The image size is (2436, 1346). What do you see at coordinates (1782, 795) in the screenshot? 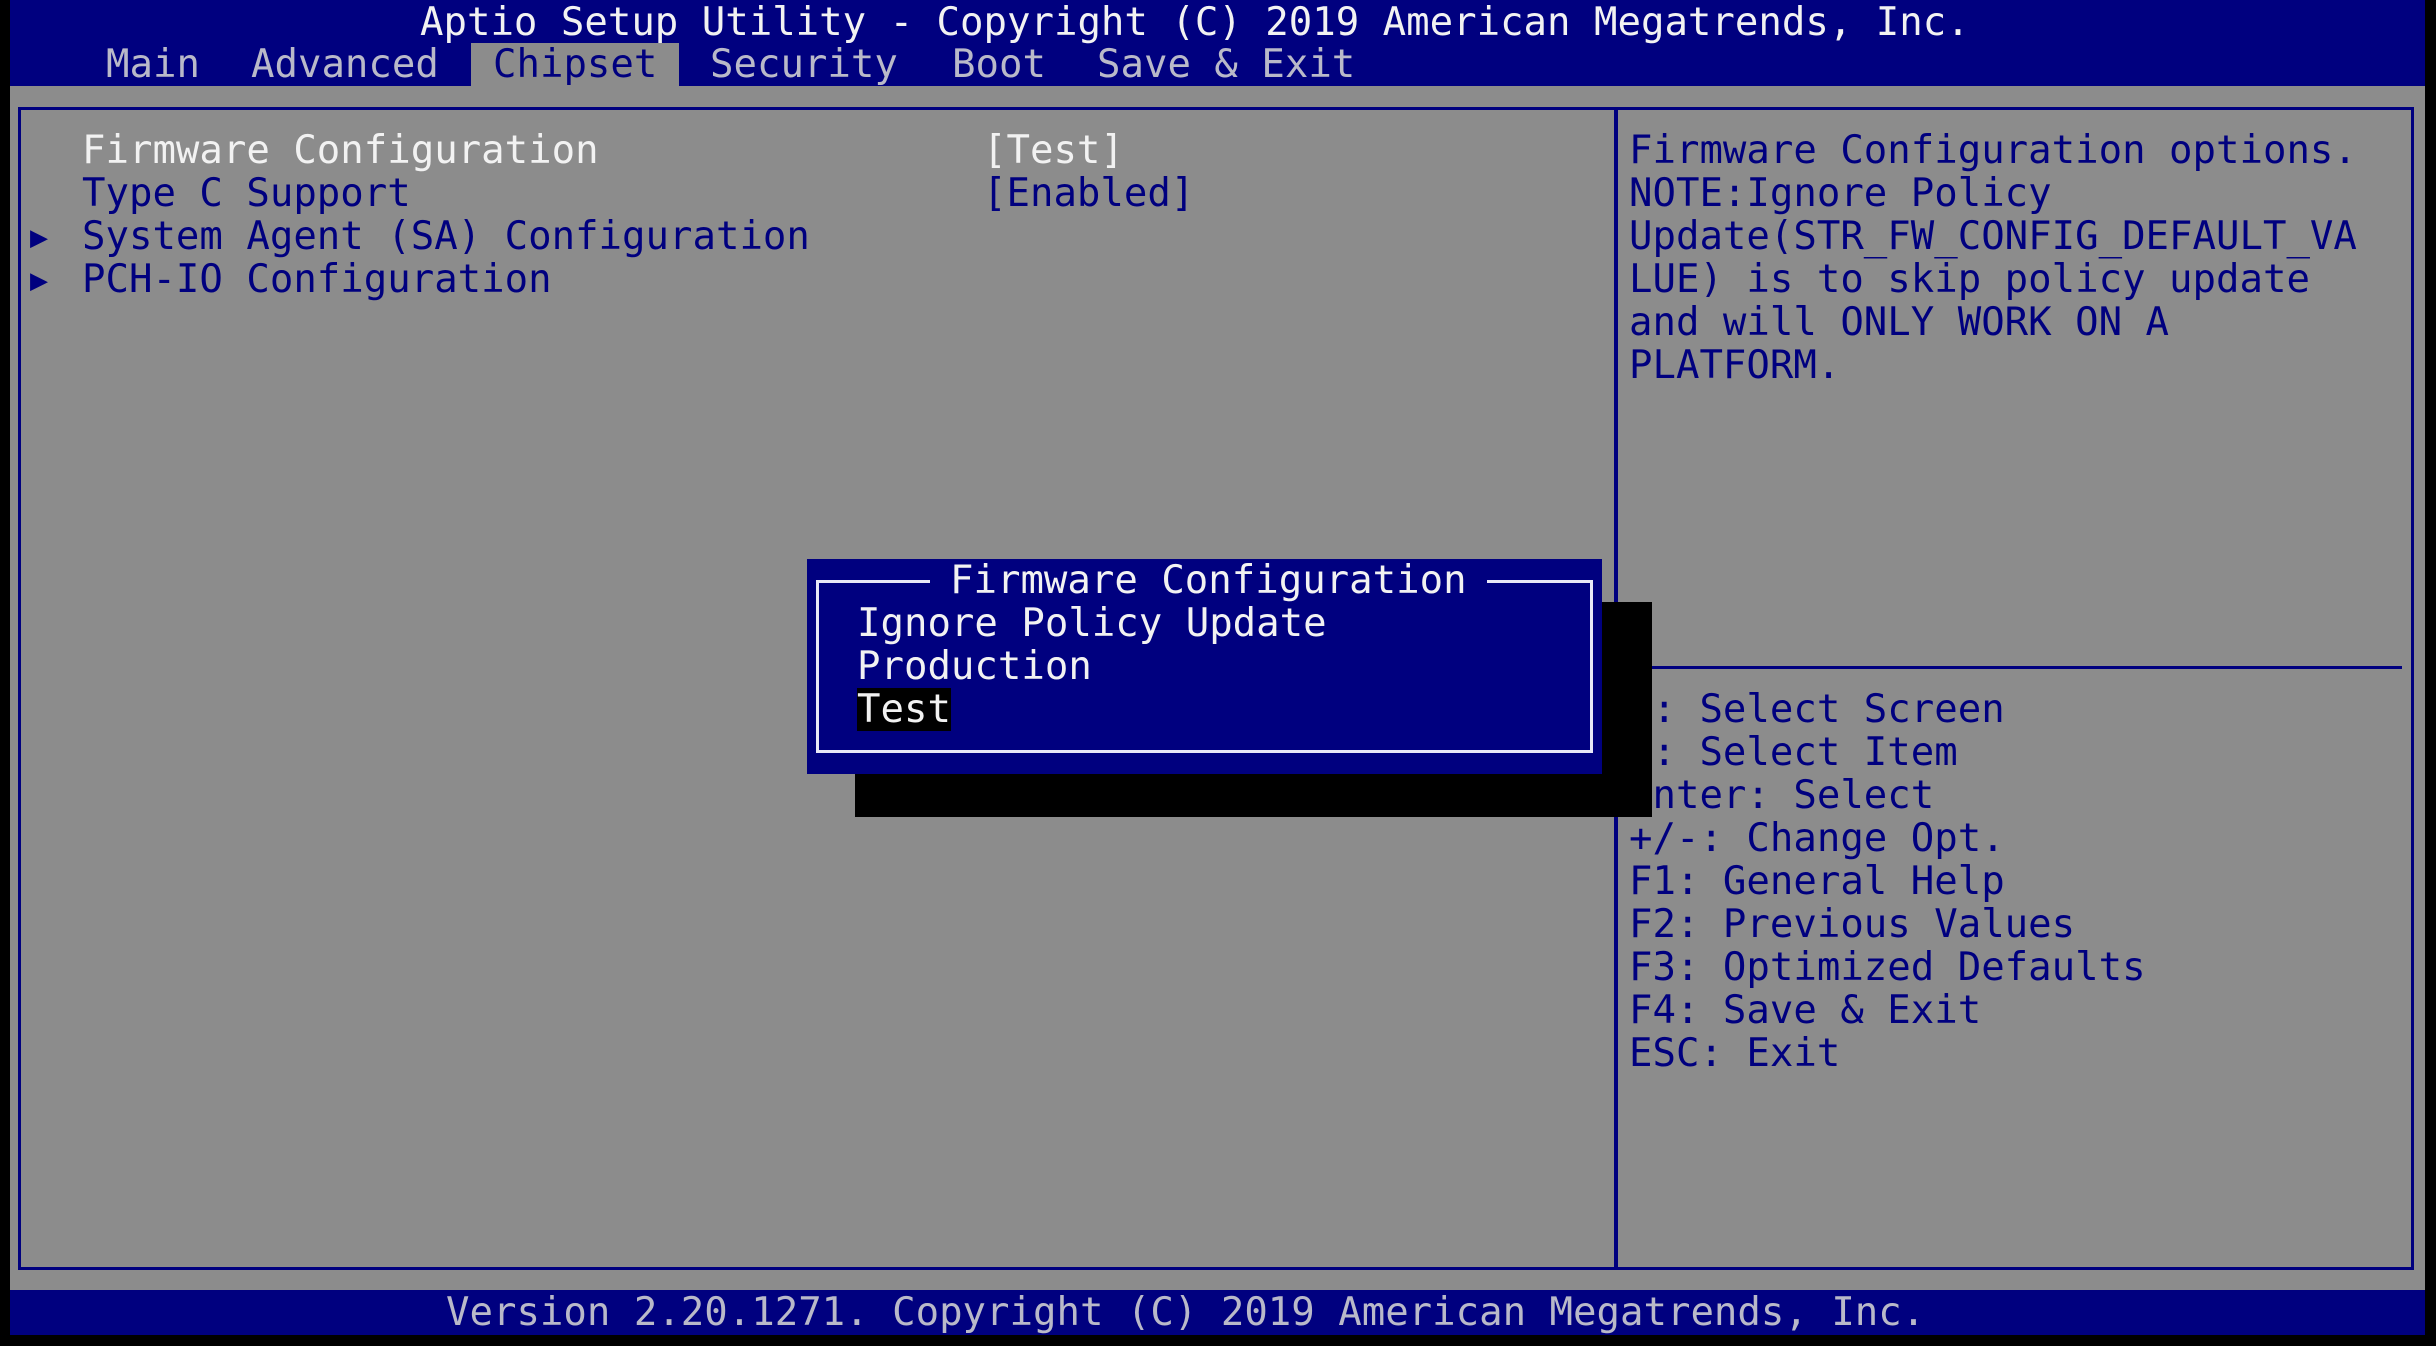
I see `key-help-enter-select: Enter: Select` at bounding box center [1782, 795].